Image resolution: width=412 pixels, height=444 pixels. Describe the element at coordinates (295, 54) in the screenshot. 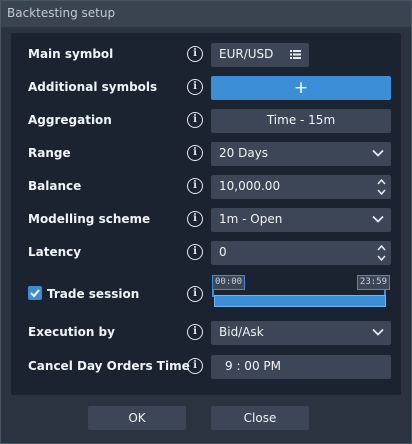

I see `list-icon` at that location.